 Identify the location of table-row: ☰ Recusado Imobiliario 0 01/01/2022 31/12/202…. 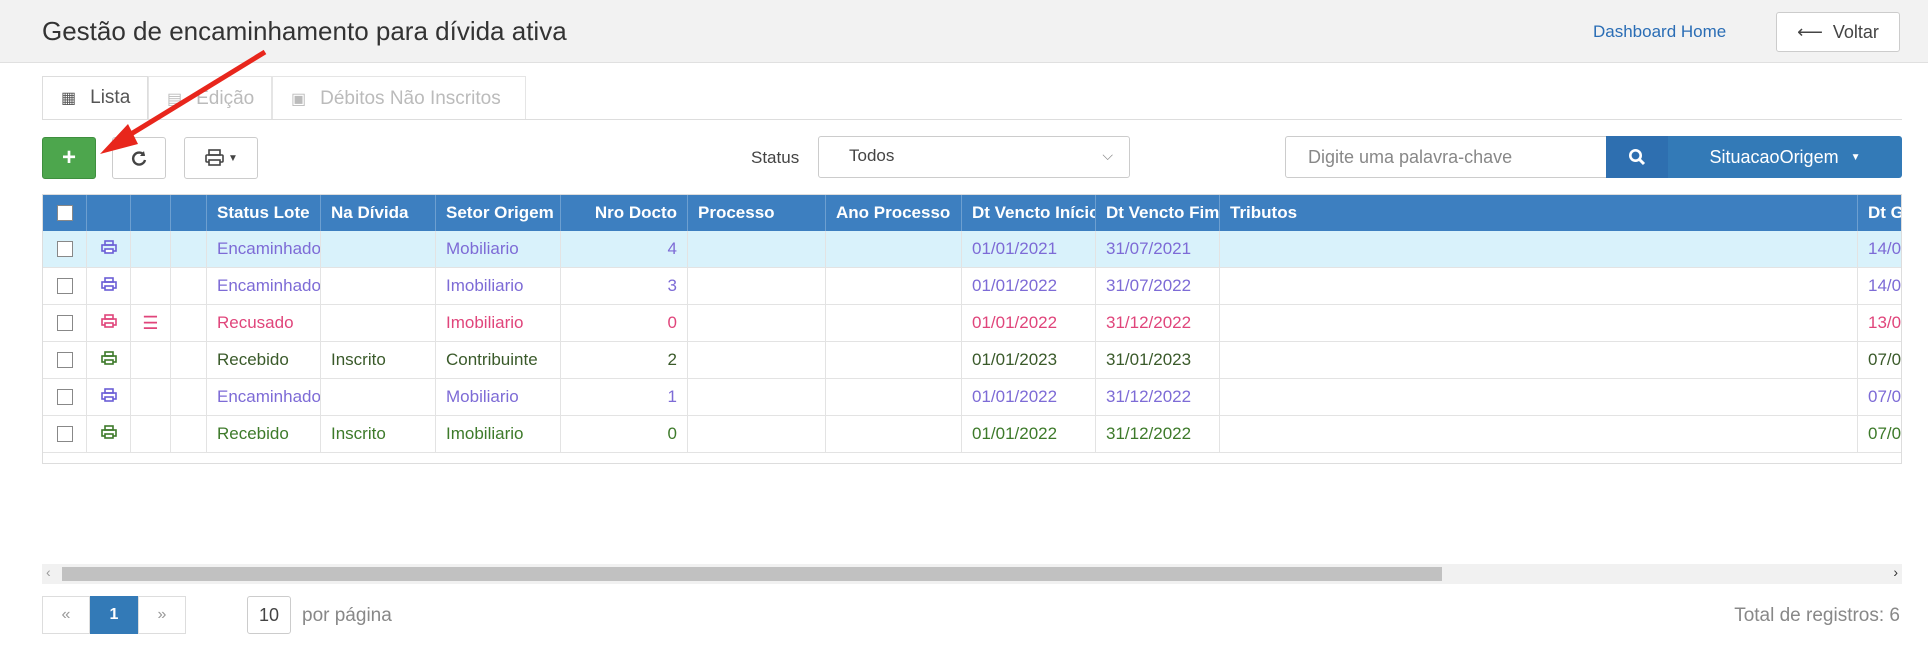
(972, 323).